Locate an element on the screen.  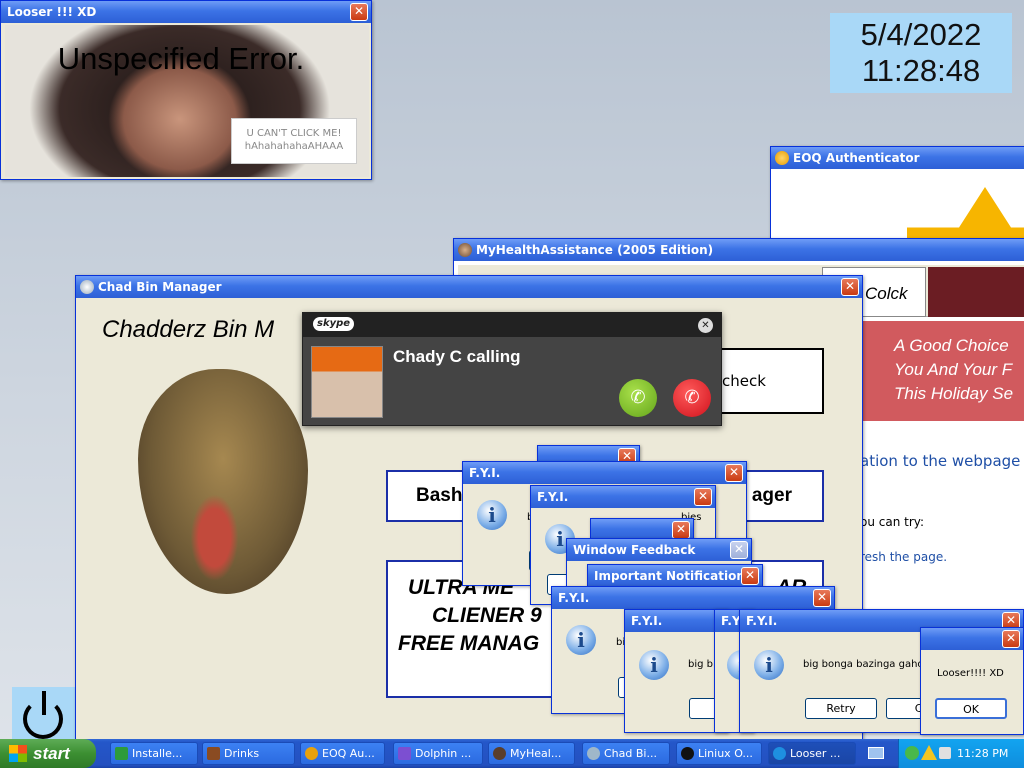
bash-label: Bash is located at coordinates (439, 495).